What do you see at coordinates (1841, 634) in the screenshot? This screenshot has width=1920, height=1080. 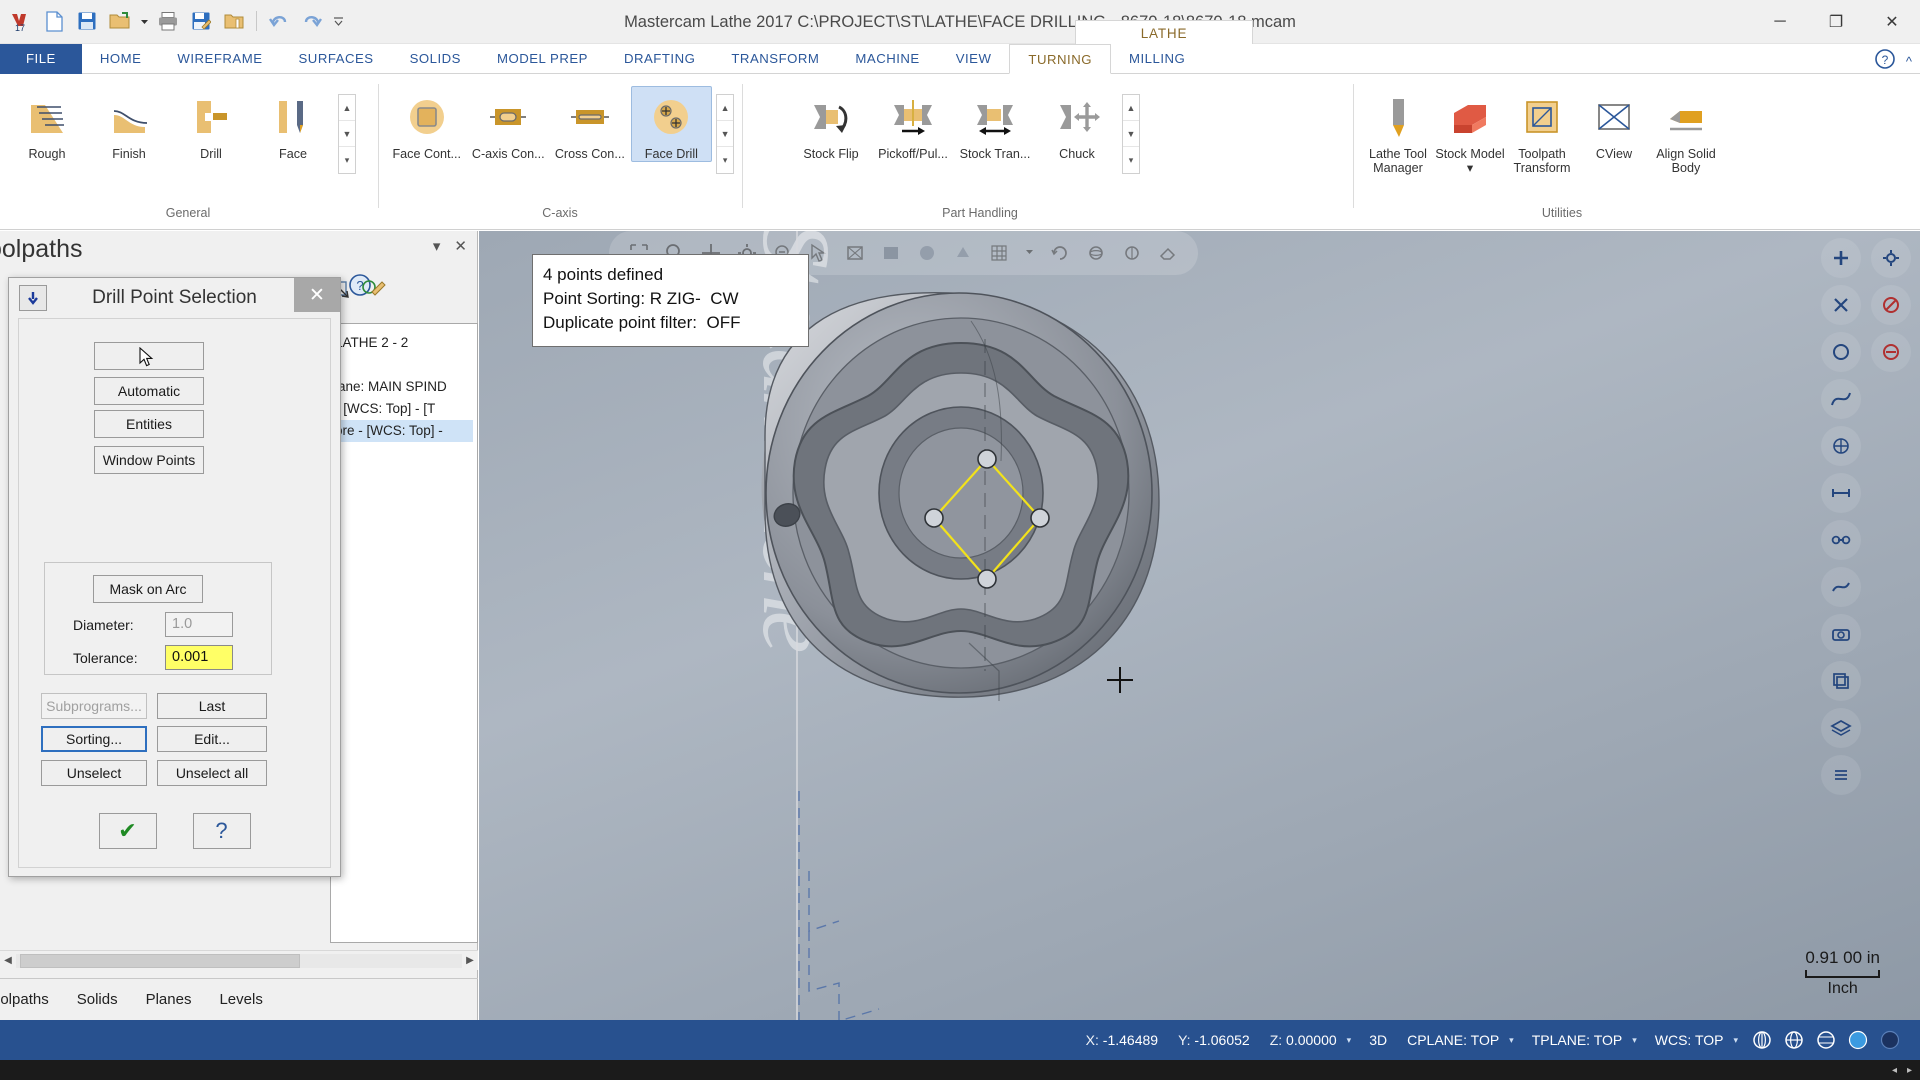 I see `camera-icon` at bounding box center [1841, 634].